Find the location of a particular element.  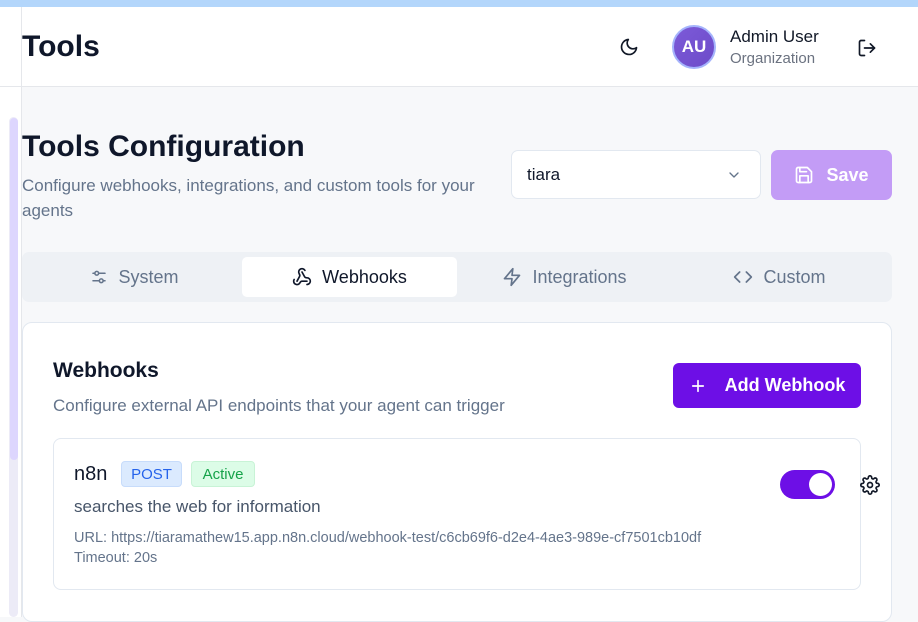

agent-select-value: tiara is located at coordinates (544, 174).